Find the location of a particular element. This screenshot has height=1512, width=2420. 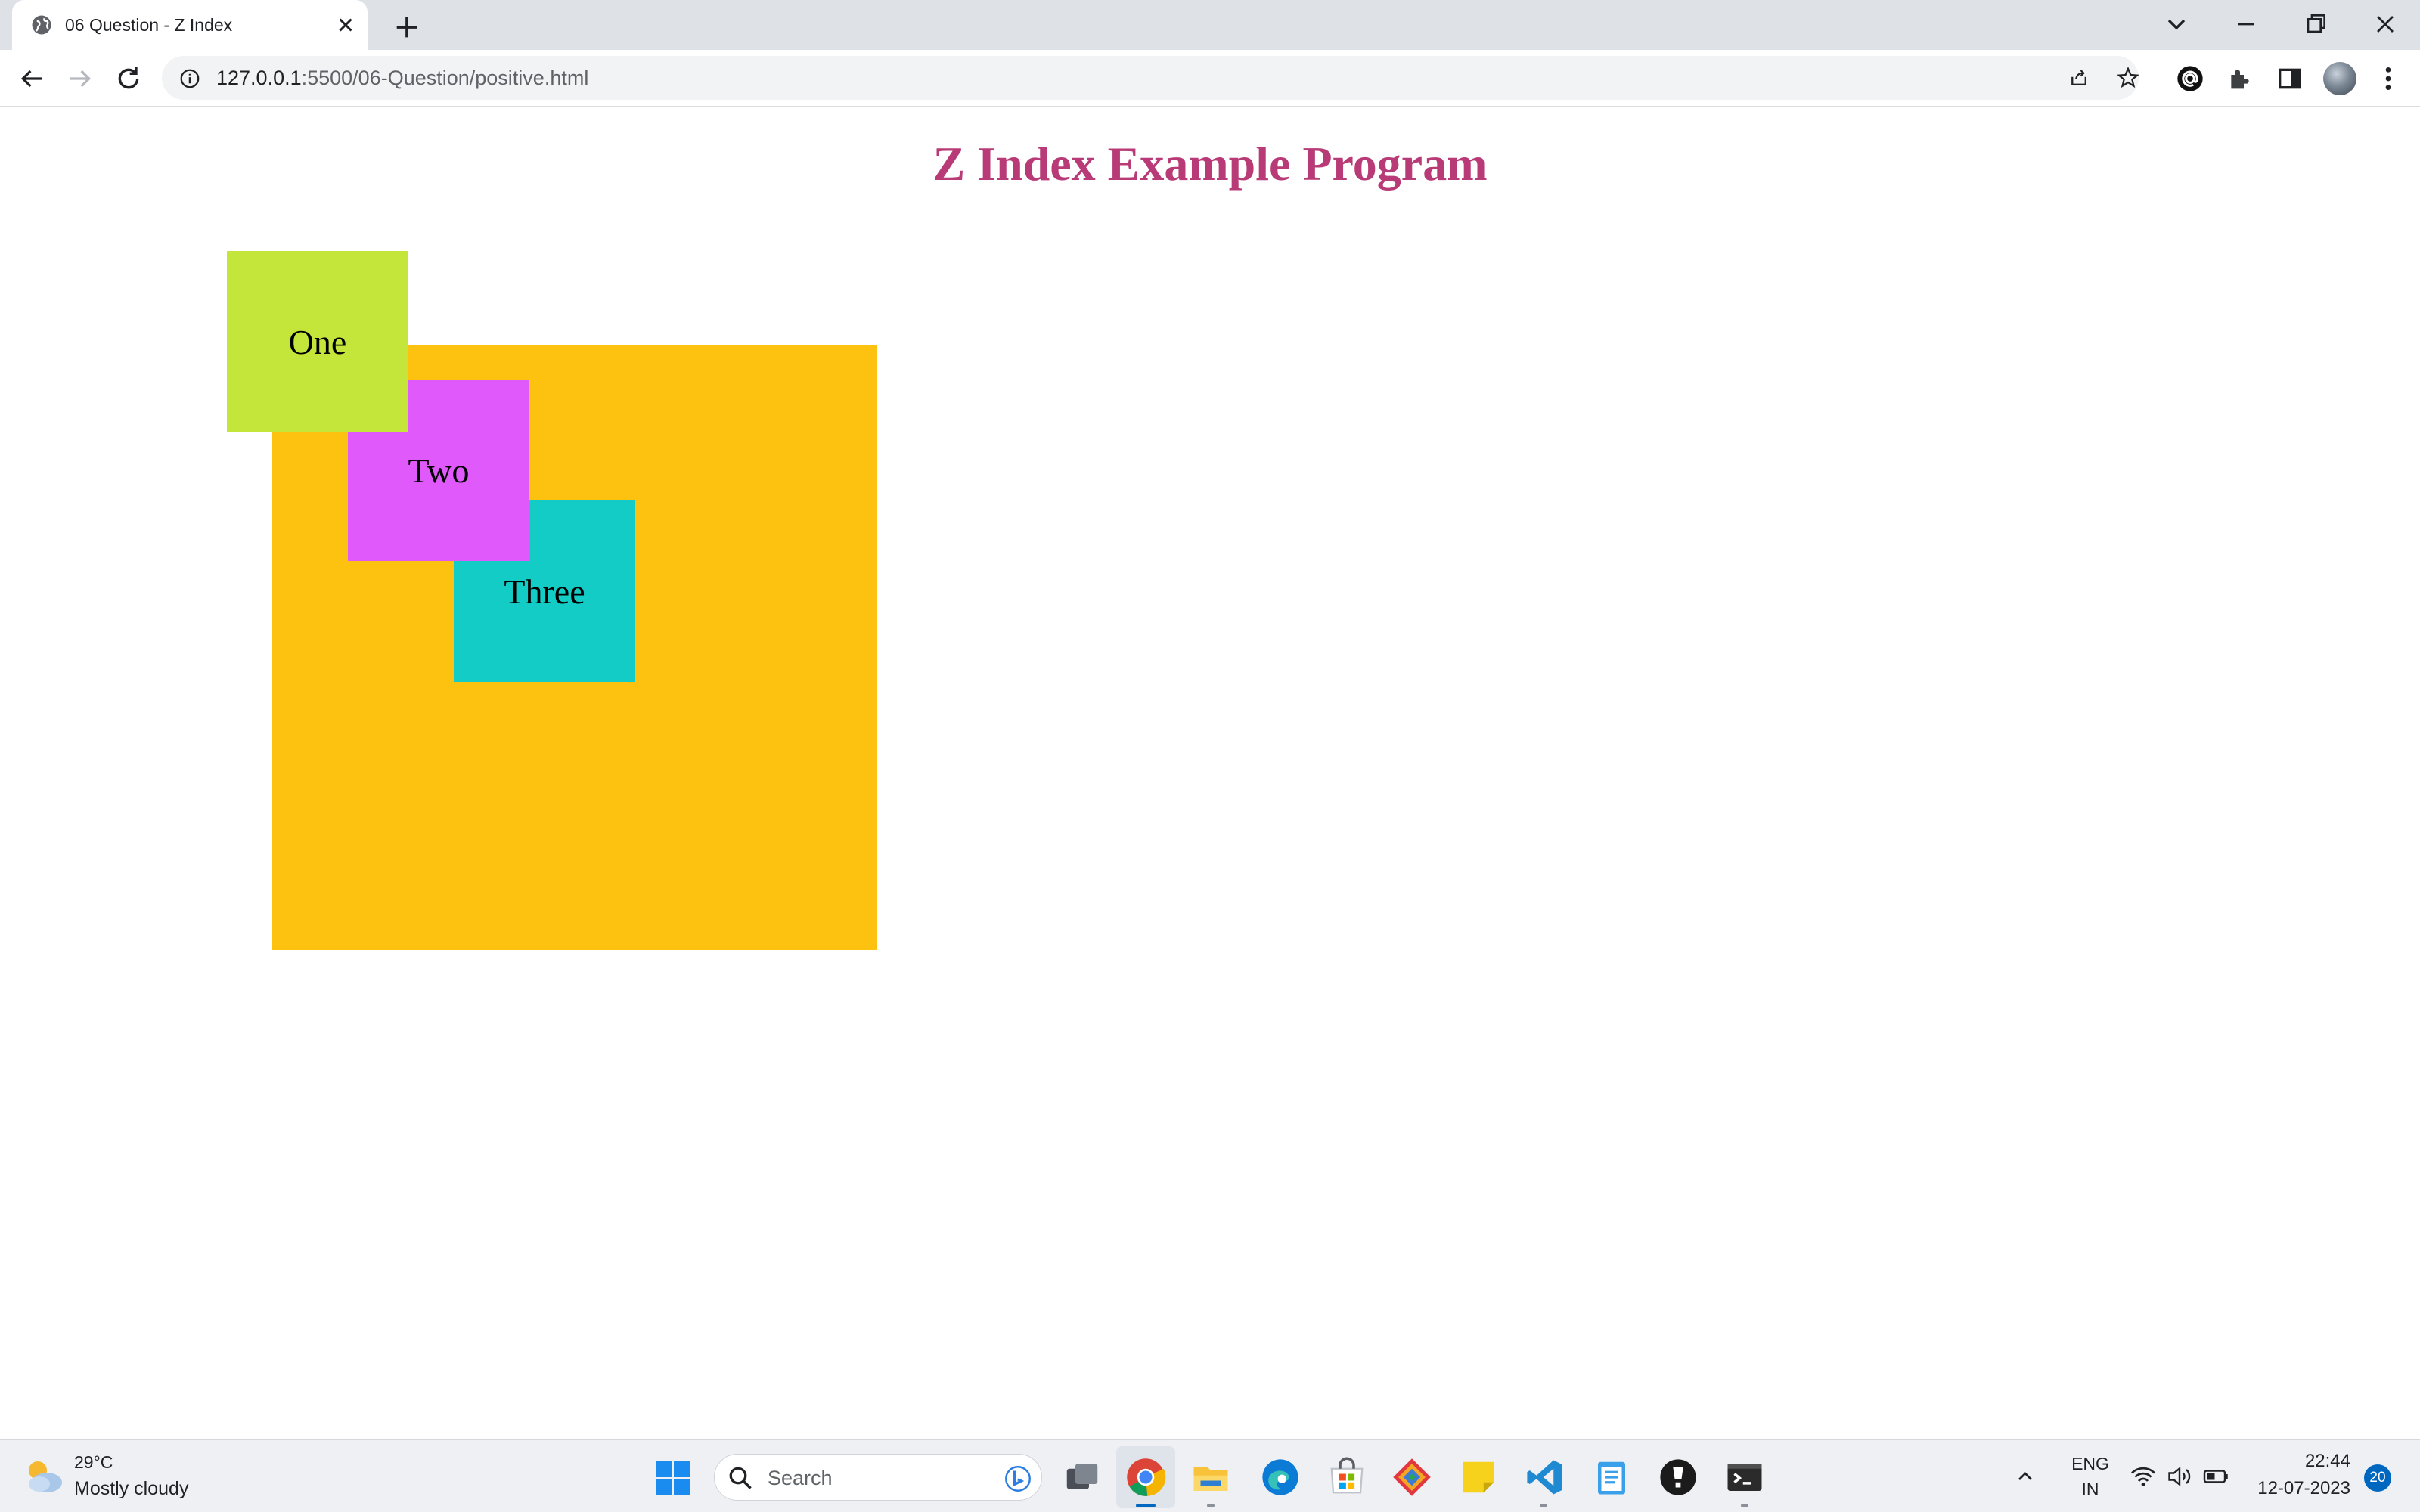

terminal-app-icon is located at coordinates (1678, 1478).